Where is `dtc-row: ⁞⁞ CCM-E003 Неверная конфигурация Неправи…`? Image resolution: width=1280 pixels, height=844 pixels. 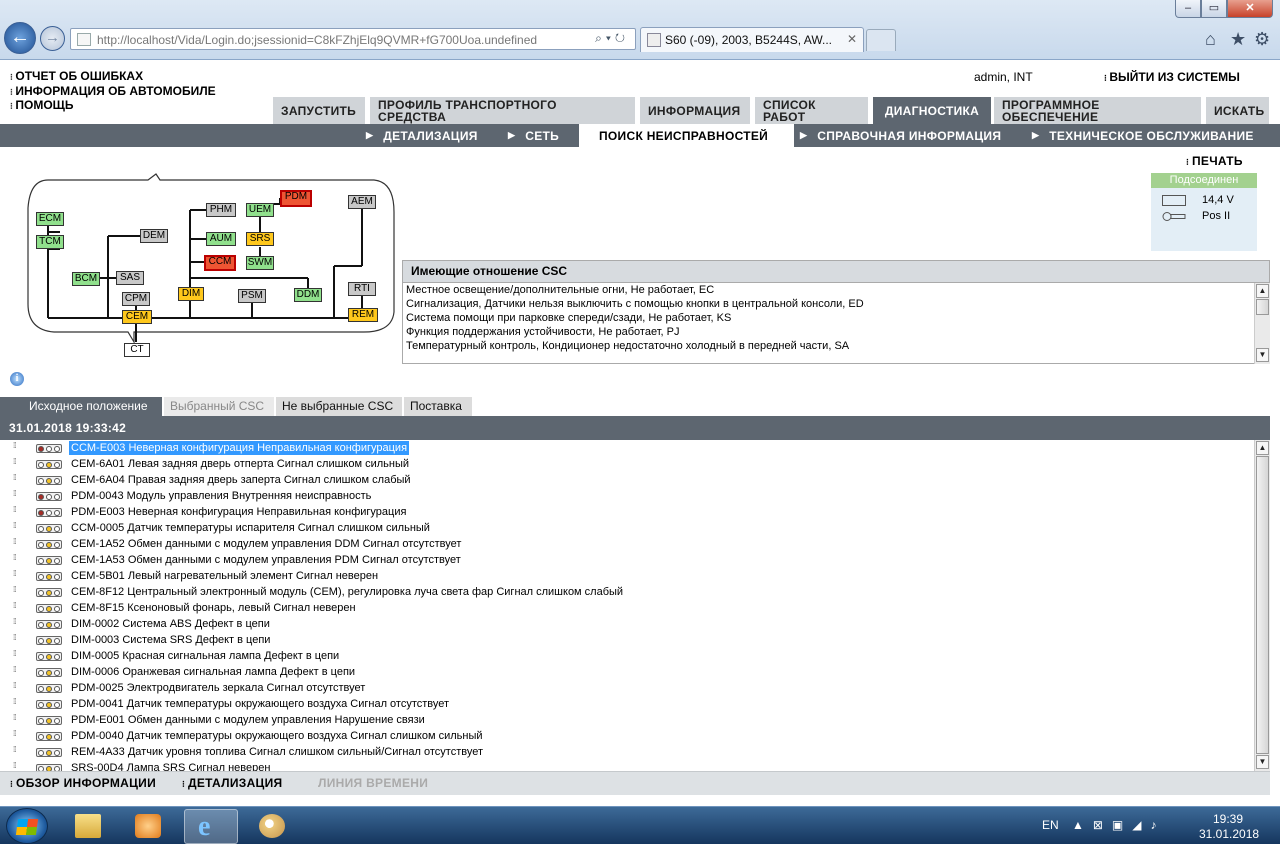 dtc-row: ⁞⁞ CCM-E003 Неверная конфигурация Неправи… is located at coordinates (627, 448).